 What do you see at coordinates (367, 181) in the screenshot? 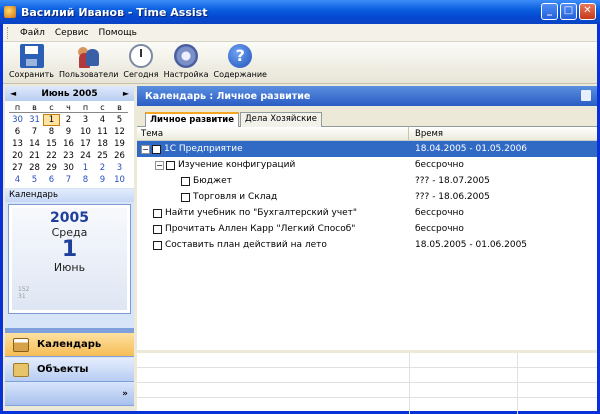
I see `tree-row: Бюджет ??? - 18.07.2005` at bounding box center [367, 181].